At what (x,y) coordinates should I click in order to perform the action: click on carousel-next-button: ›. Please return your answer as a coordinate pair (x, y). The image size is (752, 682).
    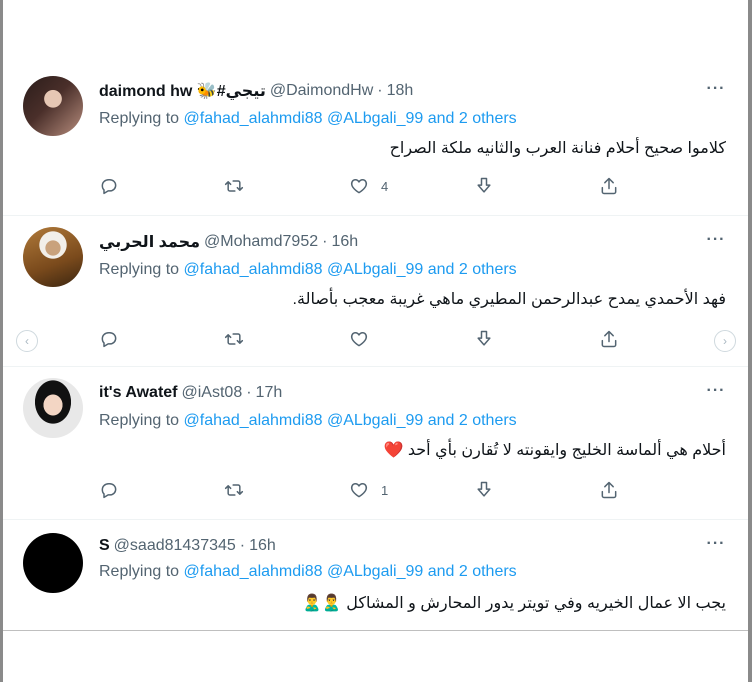
    Looking at the image, I should click on (725, 341).